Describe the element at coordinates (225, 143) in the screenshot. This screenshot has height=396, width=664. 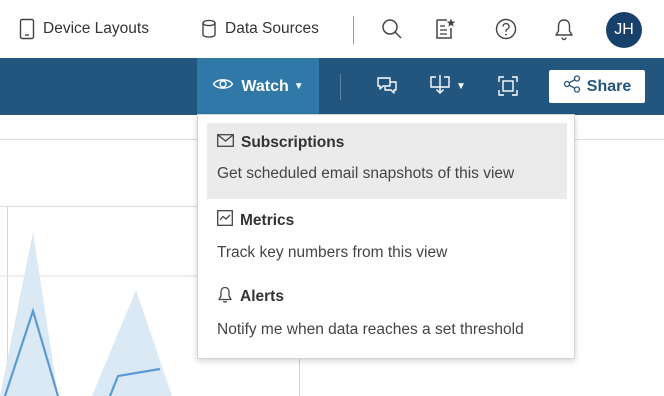
I see `envelope-icon` at that location.